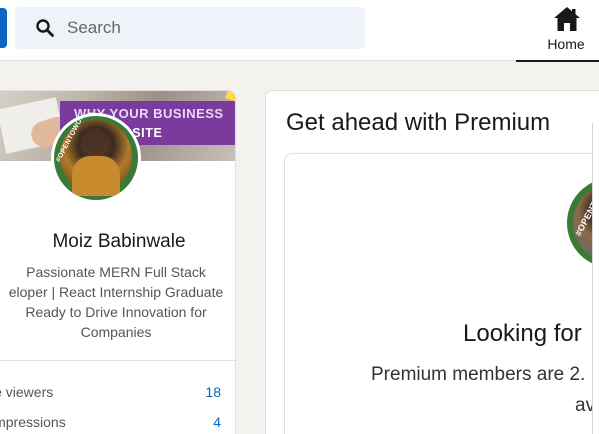  Describe the element at coordinates (213, 392) in the screenshot. I see `stat-value: 18` at that location.